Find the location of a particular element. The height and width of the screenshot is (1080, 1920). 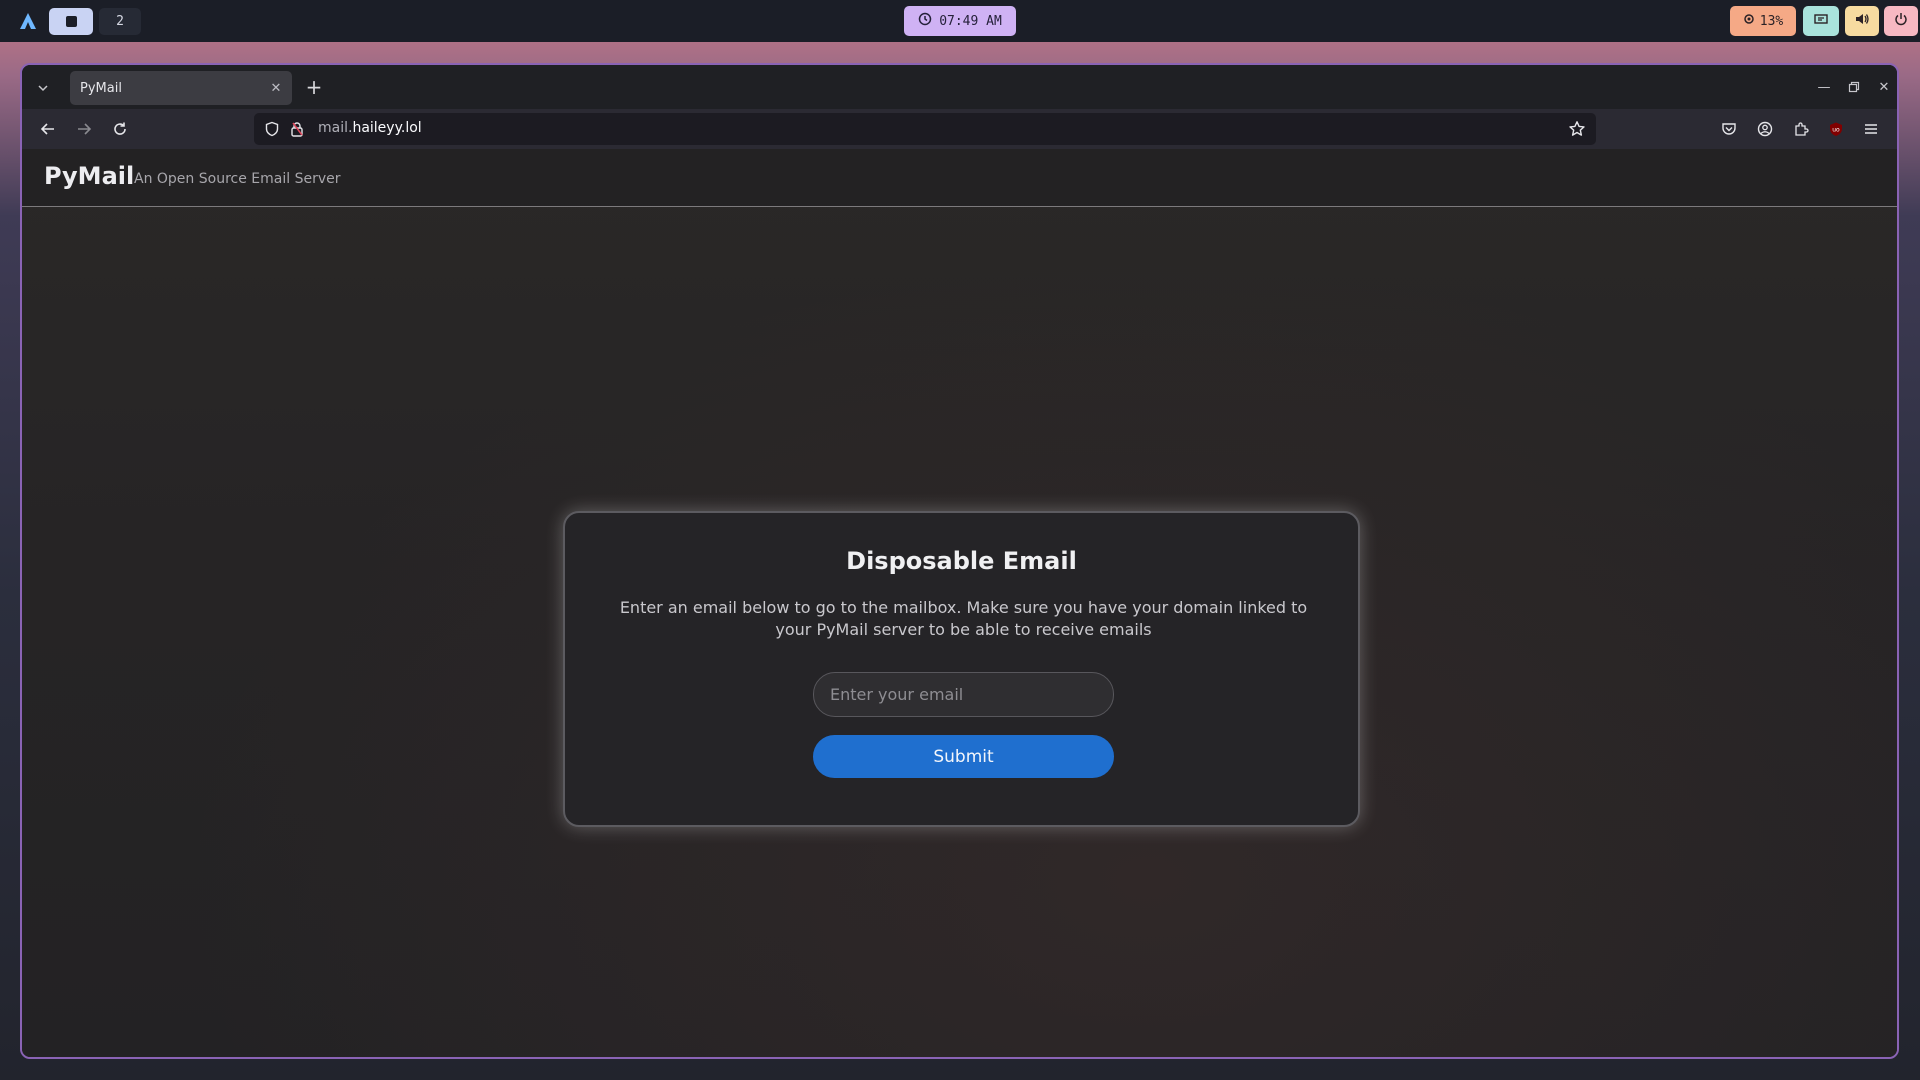

cpu-icon is located at coordinates (1749, 21).